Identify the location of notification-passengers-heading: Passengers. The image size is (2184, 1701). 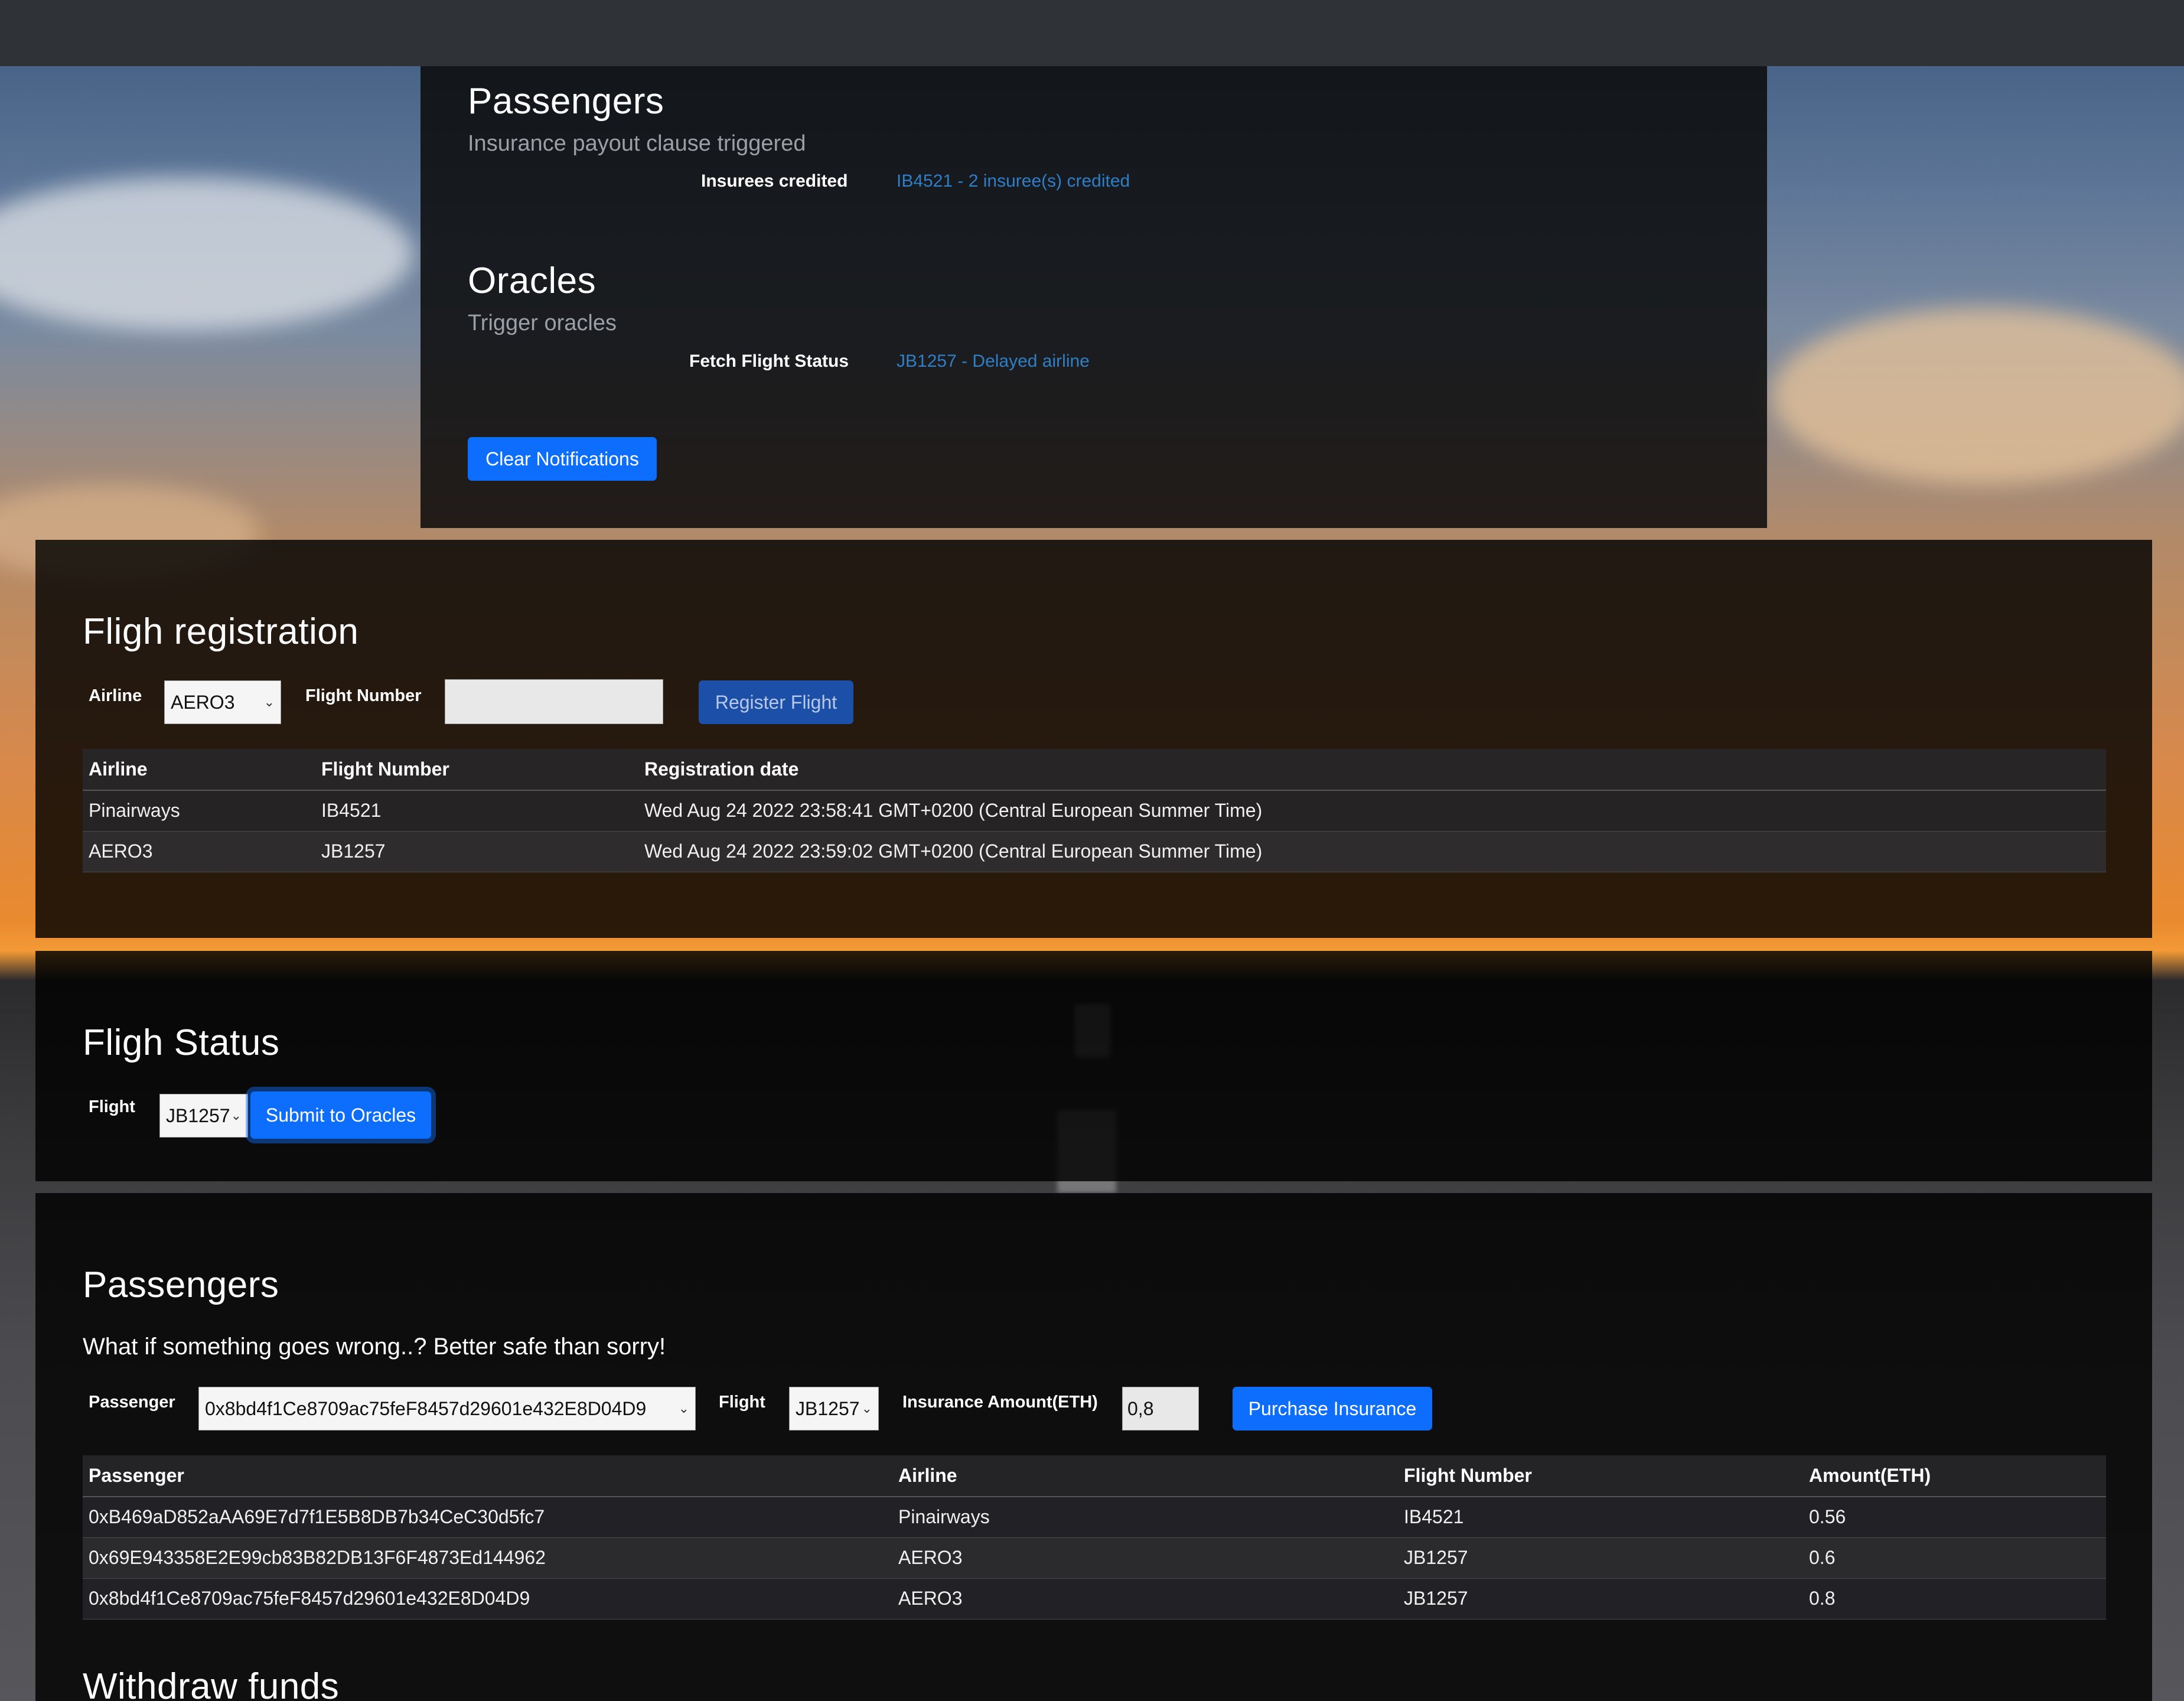
(566, 101).